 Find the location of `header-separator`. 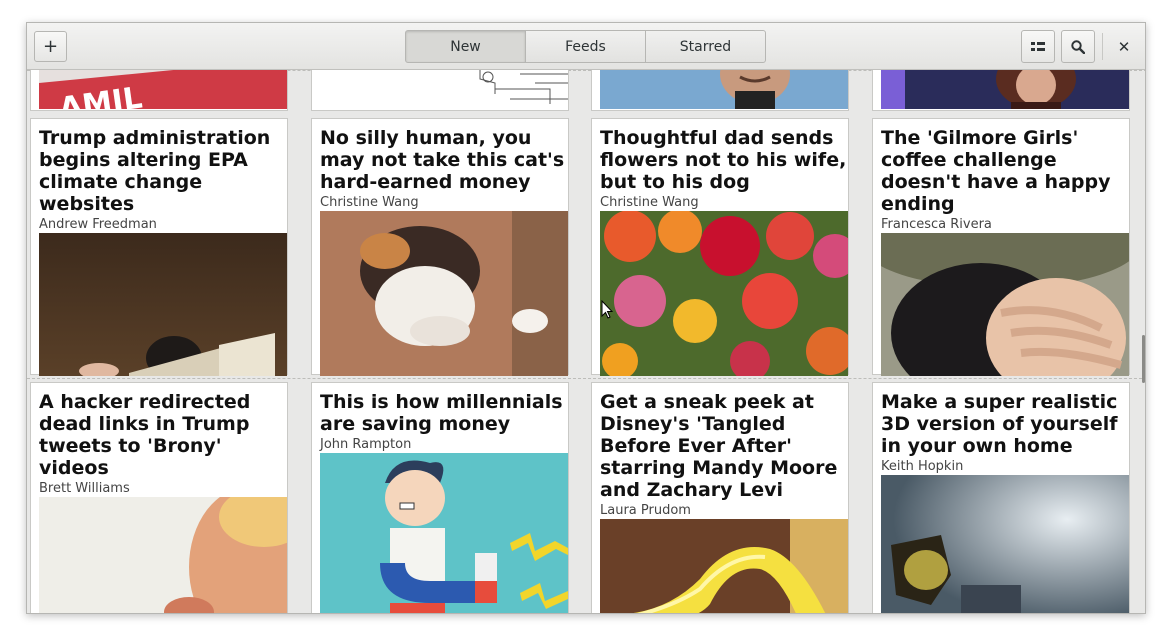

header-separator is located at coordinates (1102, 46).